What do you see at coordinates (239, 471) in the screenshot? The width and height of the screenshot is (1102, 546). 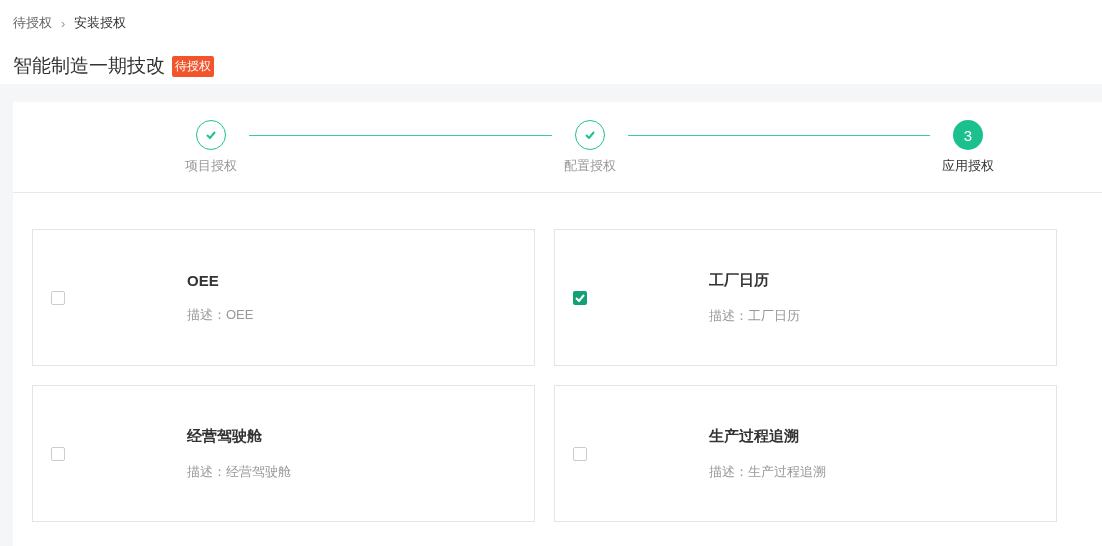 I see `app-description: 描述：经营驾驶舱` at bounding box center [239, 471].